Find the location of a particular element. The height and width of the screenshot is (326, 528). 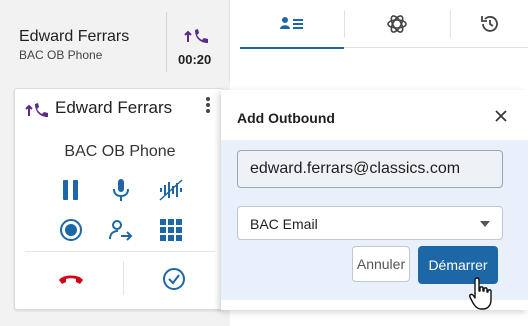

call-card-queue: BAC OB Phone is located at coordinates (120, 151).